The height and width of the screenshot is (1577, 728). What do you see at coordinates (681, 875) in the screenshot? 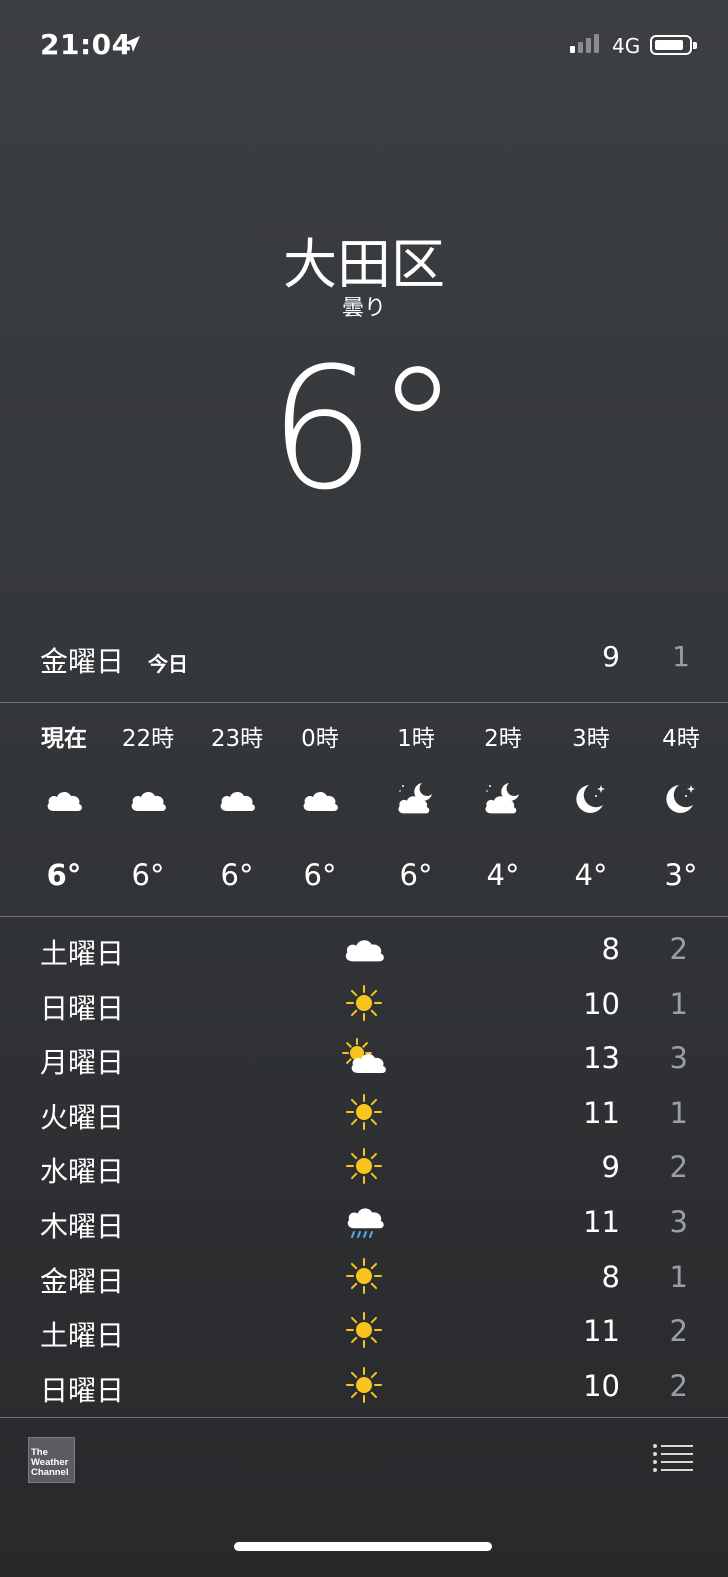
I see `hour-temp: 3°` at bounding box center [681, 875].